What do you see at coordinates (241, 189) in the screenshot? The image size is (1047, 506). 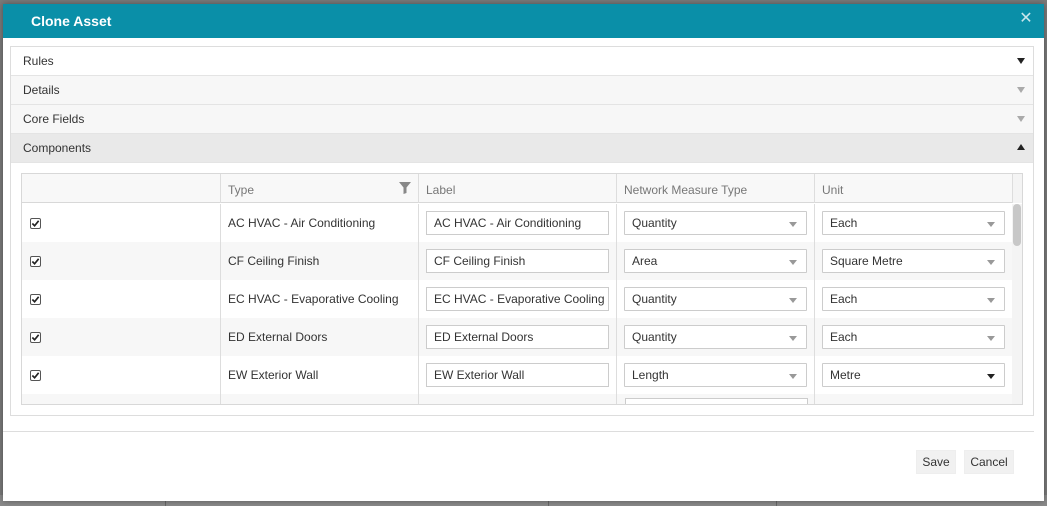 I see `header-type-label: Type` at bounding box center [241, 189].